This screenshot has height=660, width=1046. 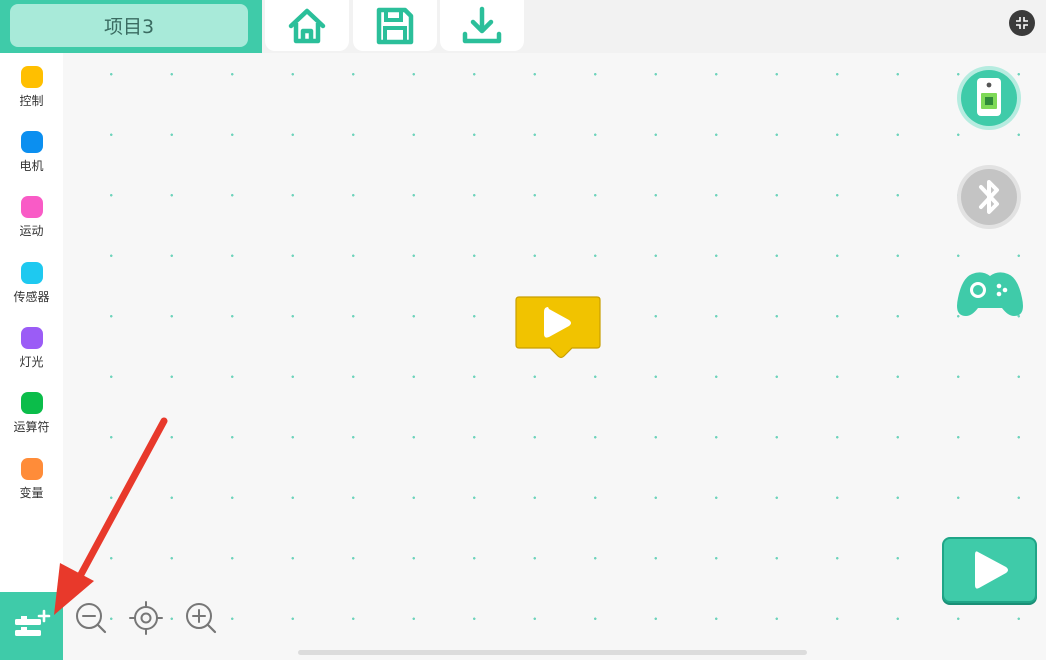 I want to click on block-category-palette: 控制 电机 运动 传感器 灯光 运算符 变量, so click(x=31, y=356).